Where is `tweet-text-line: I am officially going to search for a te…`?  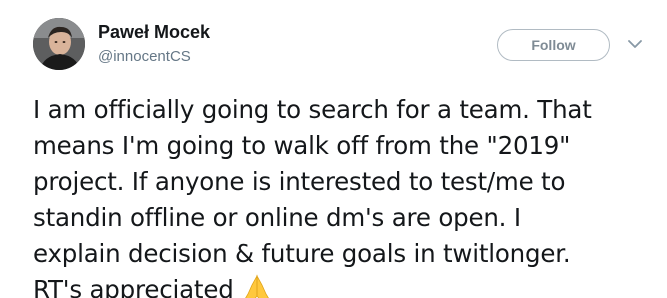 tweet-text-line: I am officially going to search for a te… is located at coordinates (312, 109).